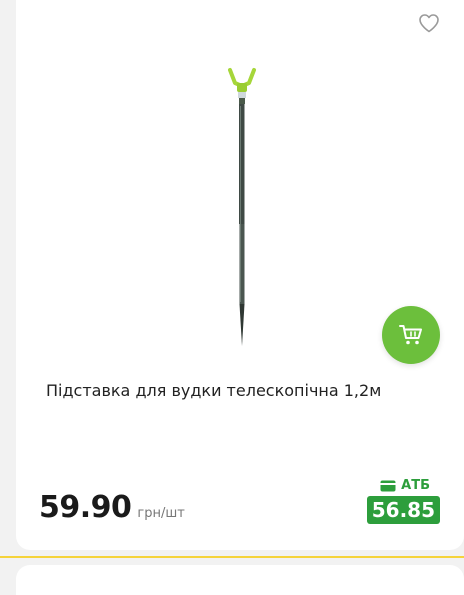 This screenshot has height=595, width=464. I want to click on club-label: АТБ, so click(405, 485).